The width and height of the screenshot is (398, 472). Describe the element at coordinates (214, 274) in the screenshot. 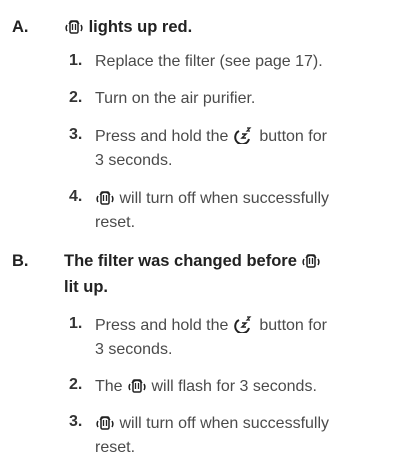

I see `section-title: The filter was changed before lit up.` at that location.